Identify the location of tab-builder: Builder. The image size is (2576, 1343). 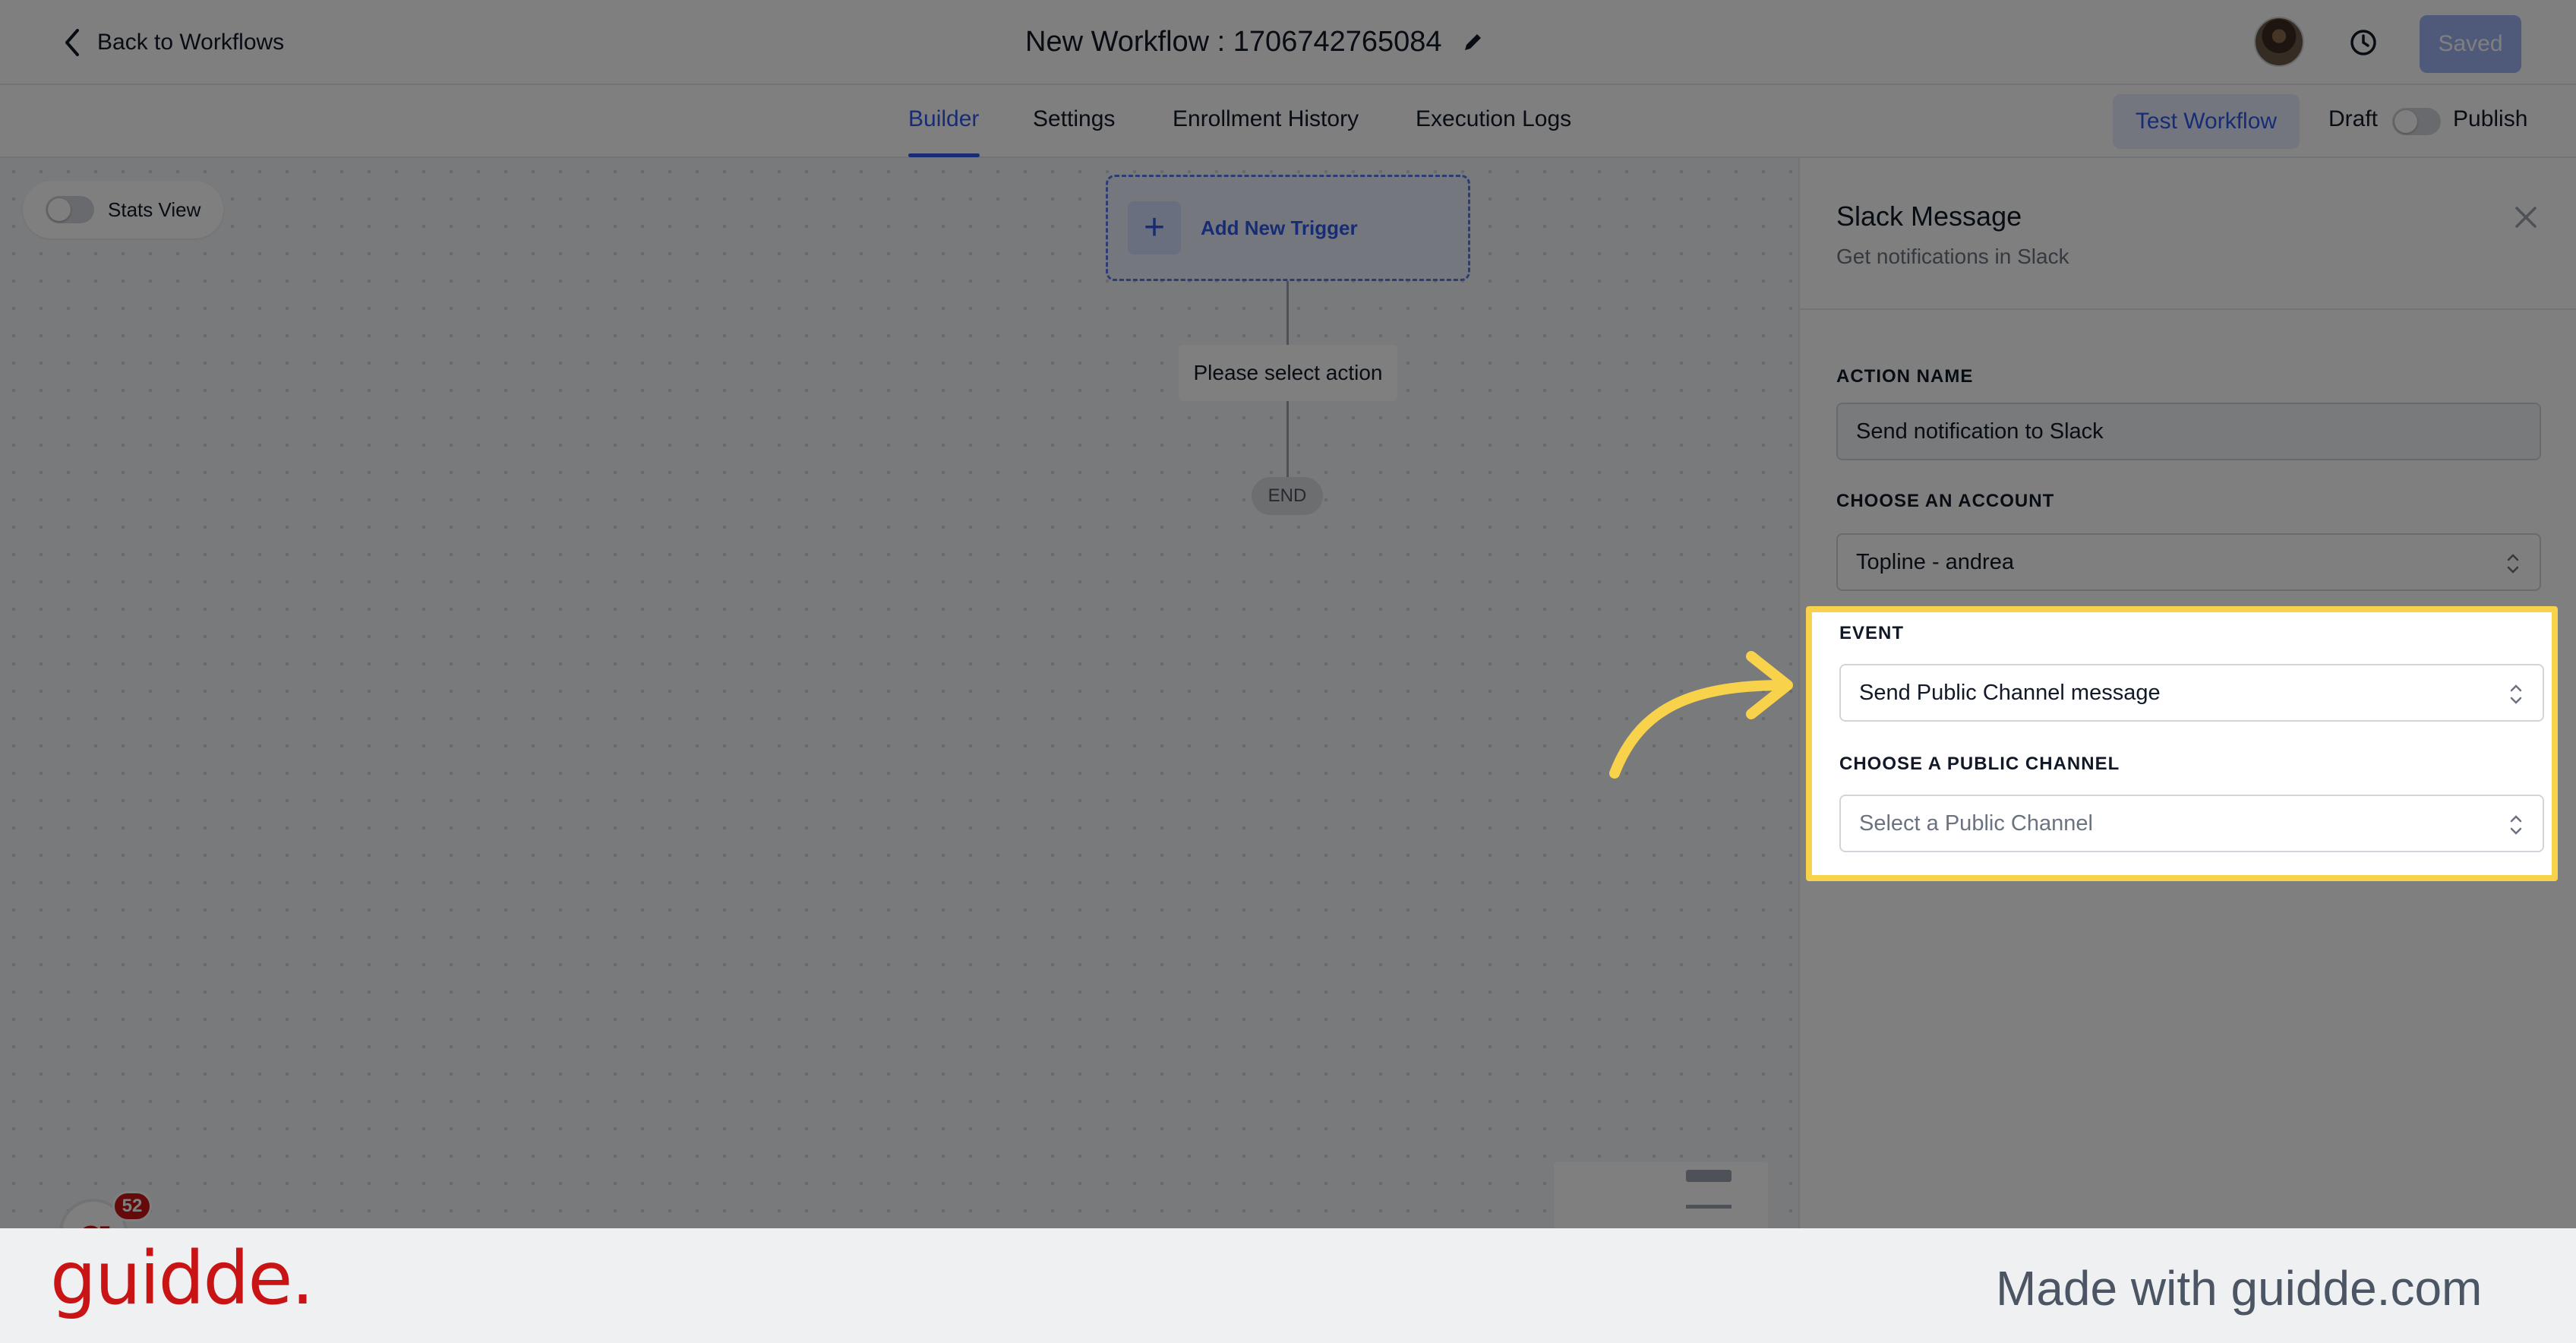
(943, 119).